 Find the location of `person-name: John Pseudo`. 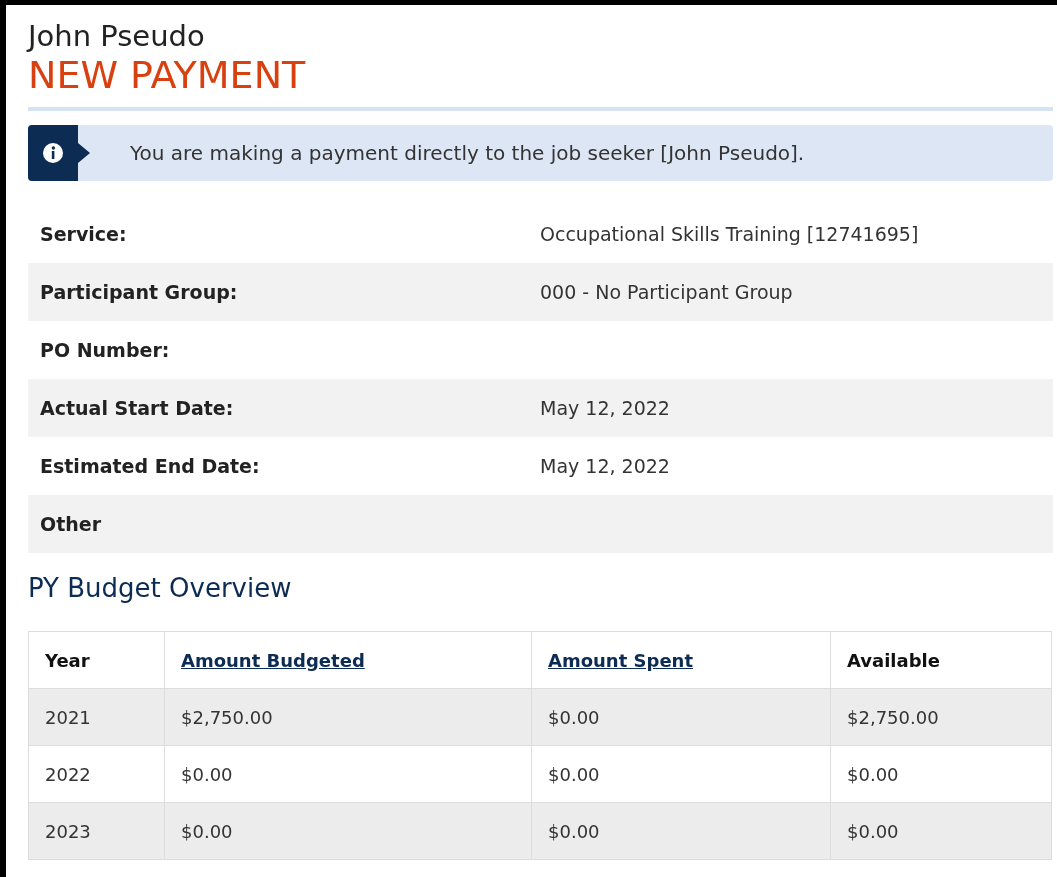

person-name: John Pseudo is located at coordinates (117, 36).